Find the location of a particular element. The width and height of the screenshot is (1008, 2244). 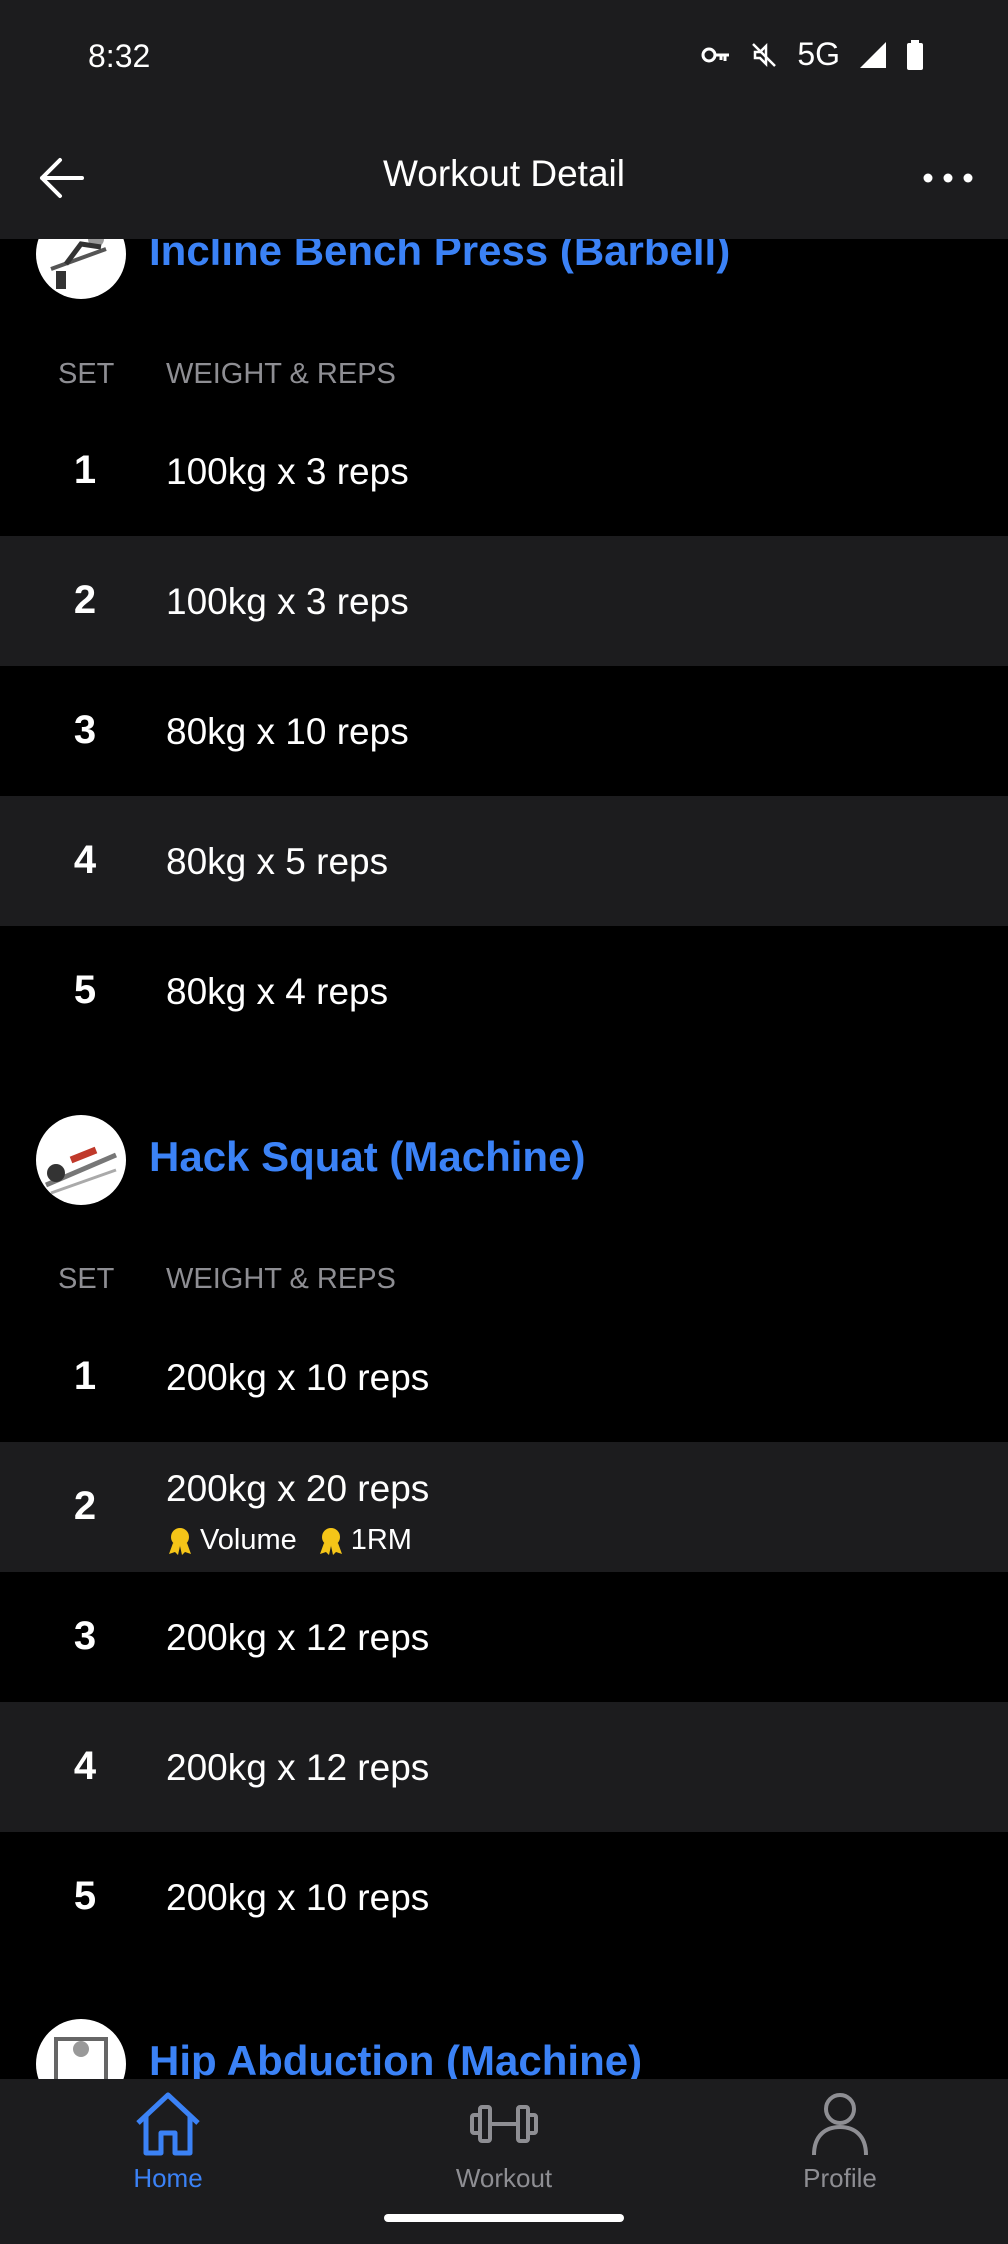

exercise-header: Hack Squat (Machine) is located at coordinates (504, 1165).